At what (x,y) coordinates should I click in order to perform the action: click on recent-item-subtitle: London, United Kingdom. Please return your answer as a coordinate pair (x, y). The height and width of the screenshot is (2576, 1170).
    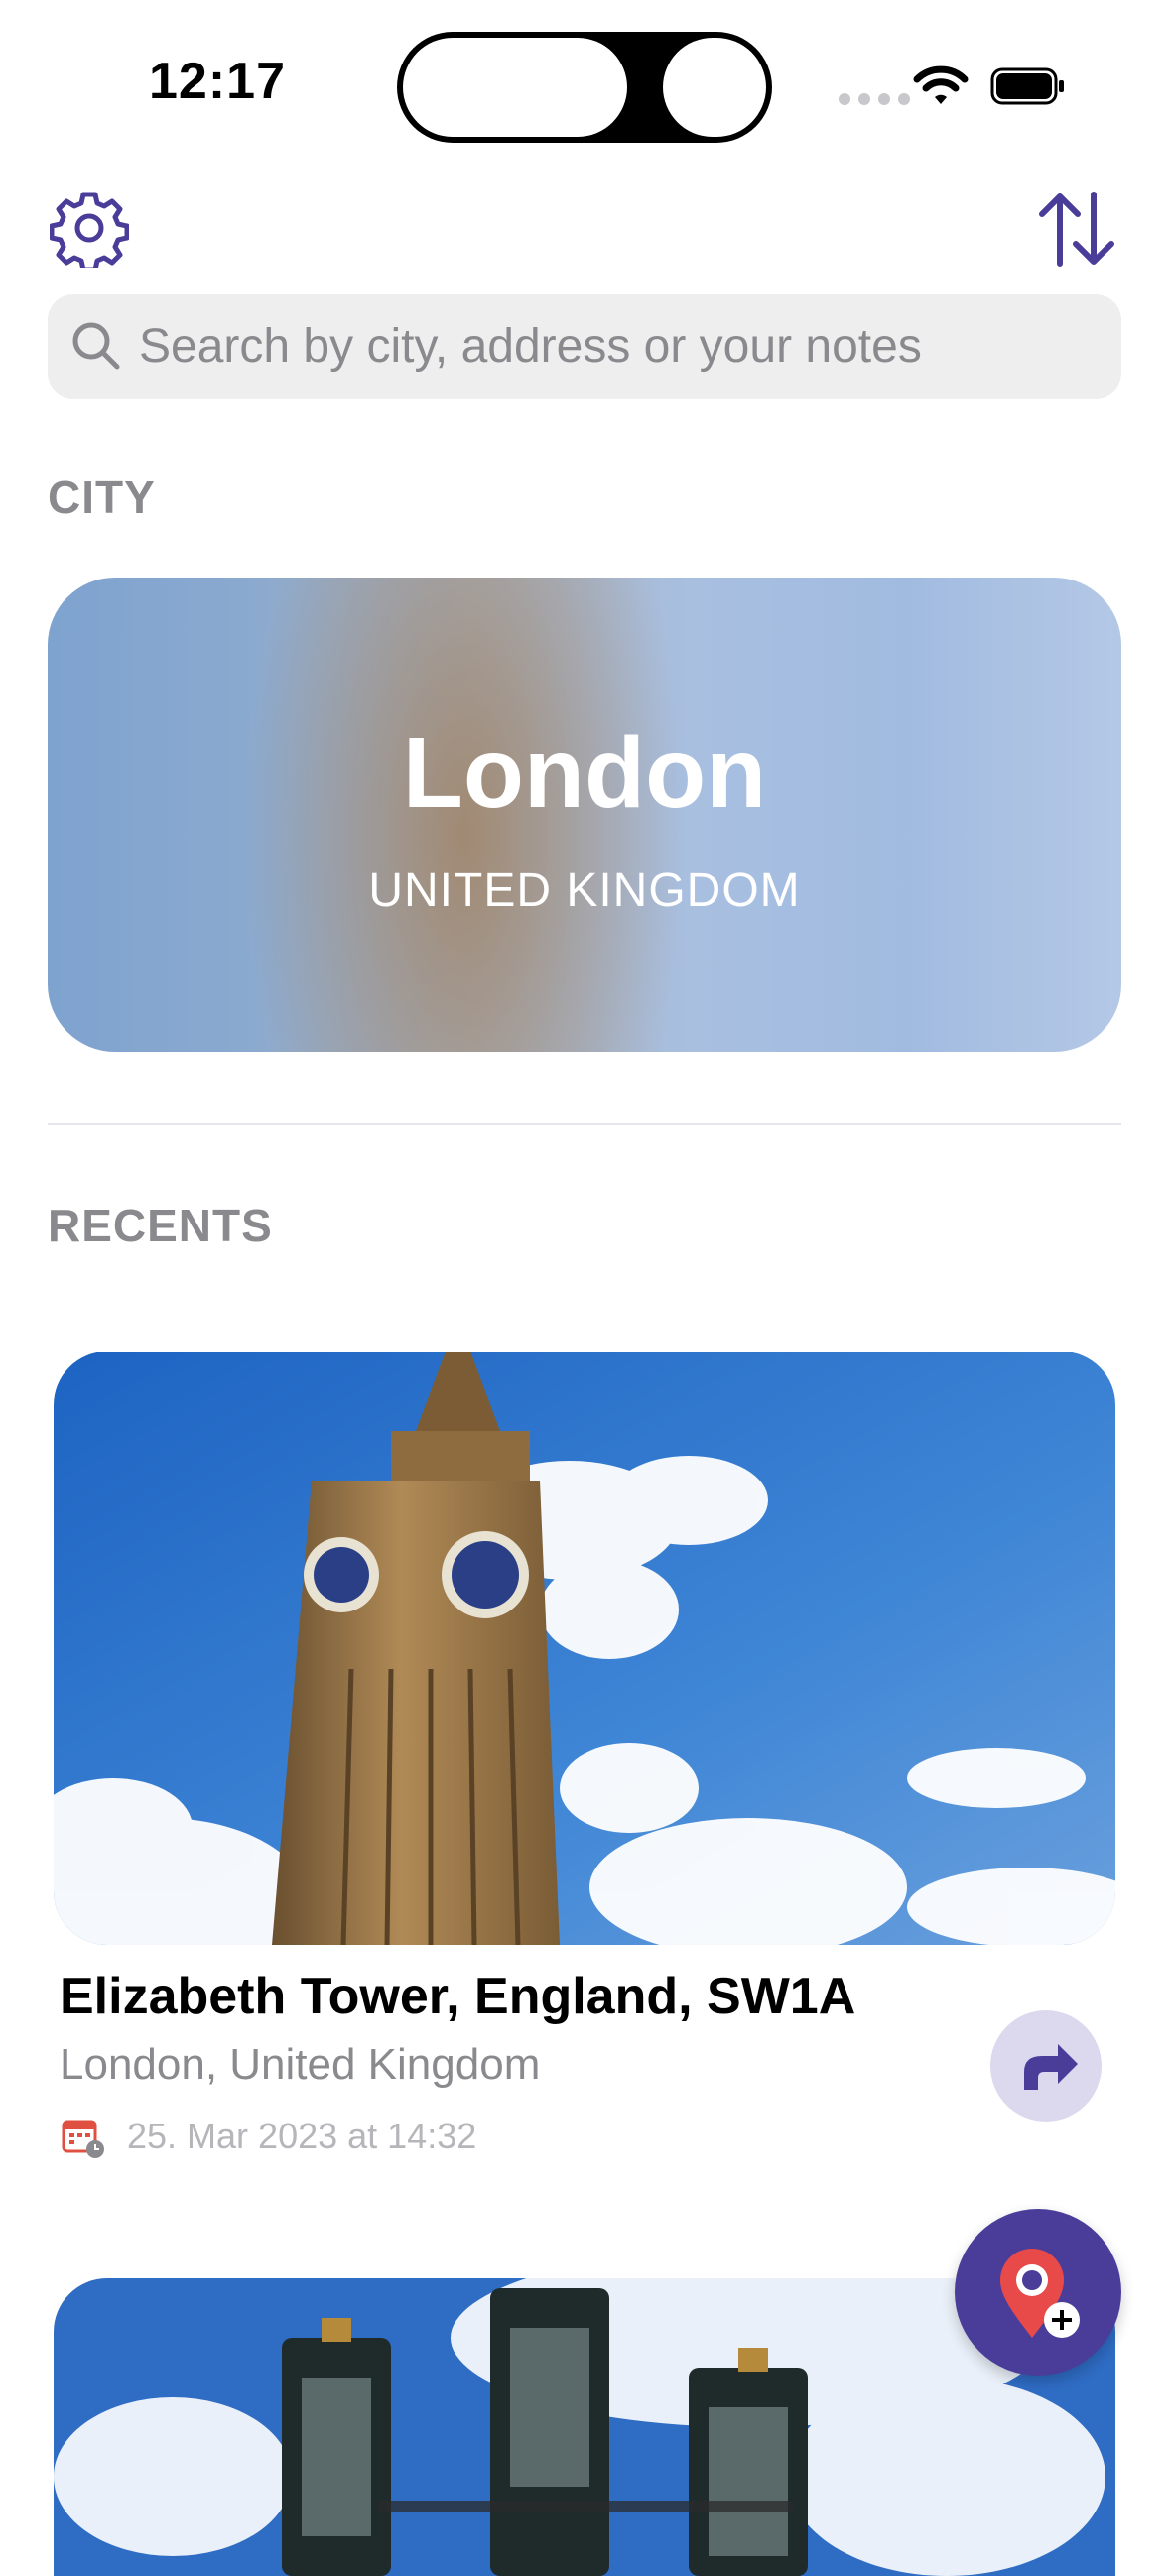
    Looking at the image, I should click on (300, 2065).